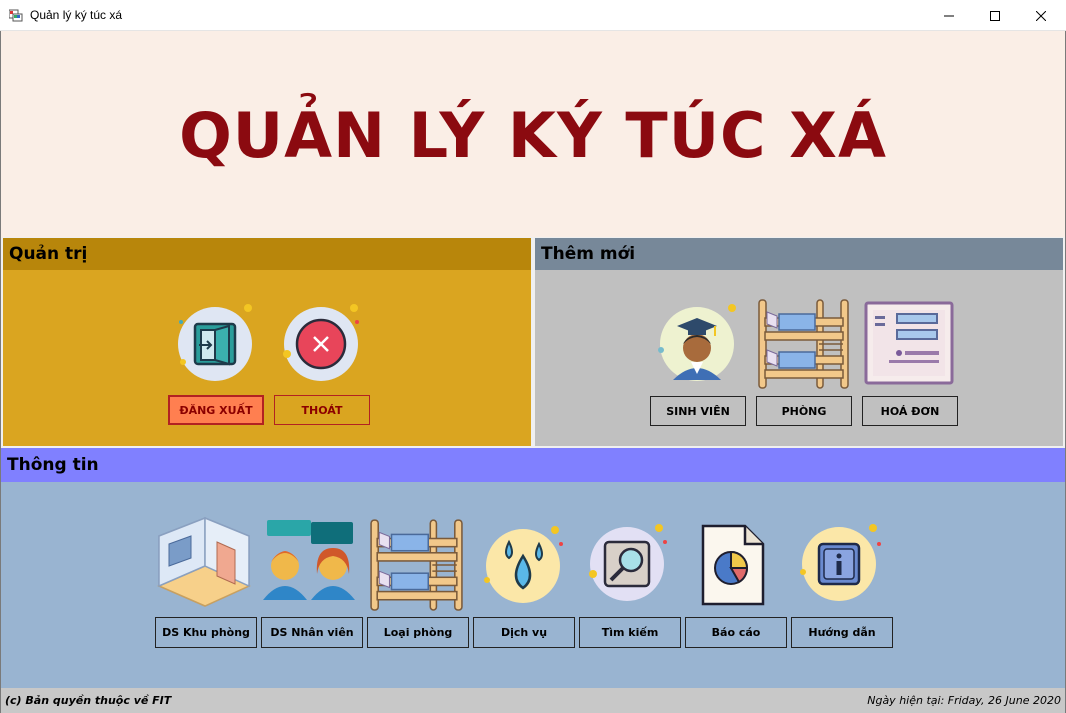 Image resolution: width=1066 pixels, height=713 pixels. I want to click on exit-x-icon, so click(321, 342).